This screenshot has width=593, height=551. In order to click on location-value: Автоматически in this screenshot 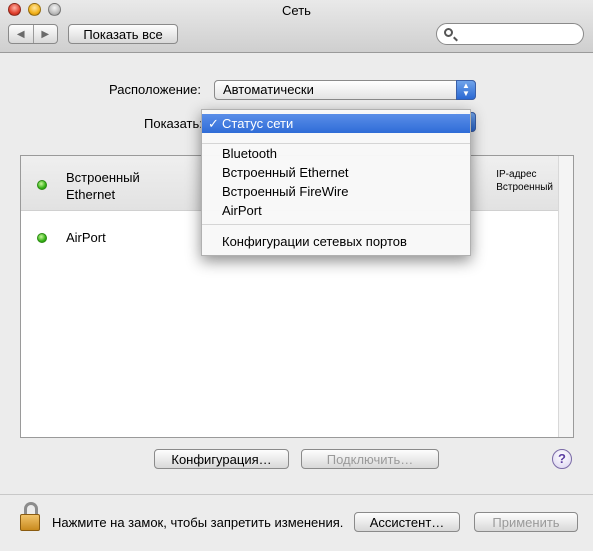, I will do `click(268, 89)`.